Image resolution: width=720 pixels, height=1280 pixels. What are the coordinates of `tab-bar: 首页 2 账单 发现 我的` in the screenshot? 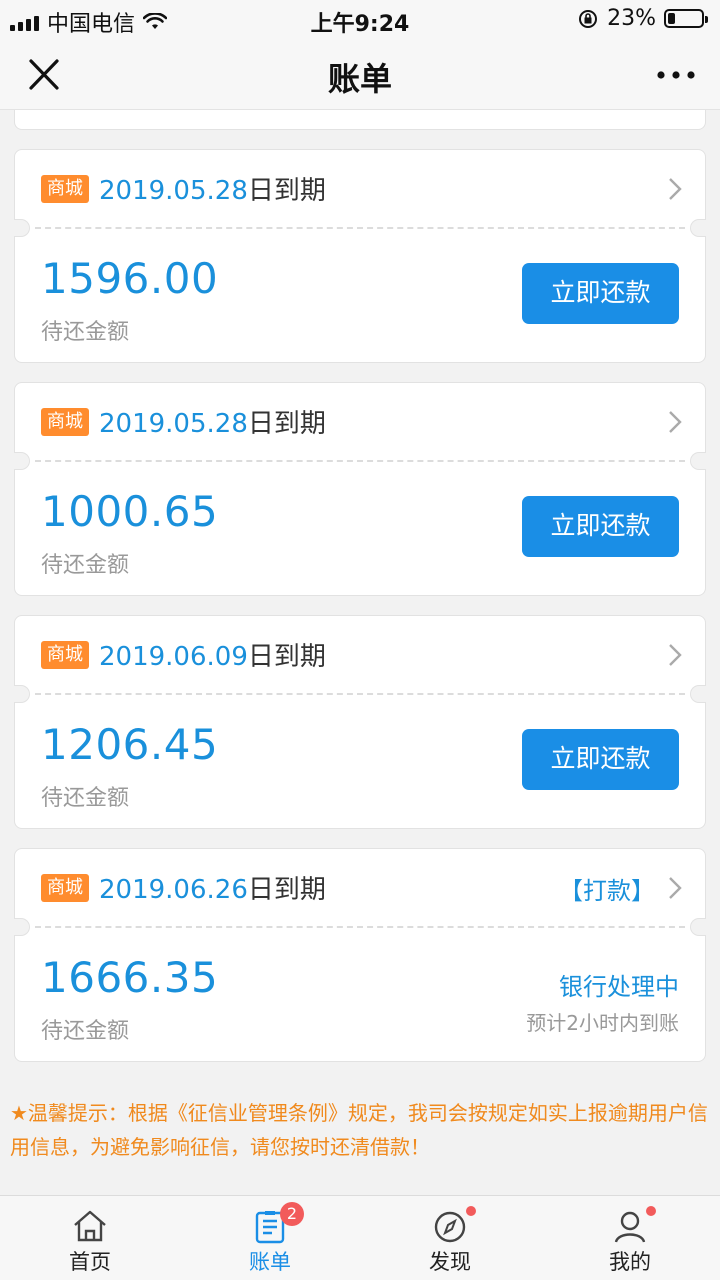 It's located at (360, 1237).